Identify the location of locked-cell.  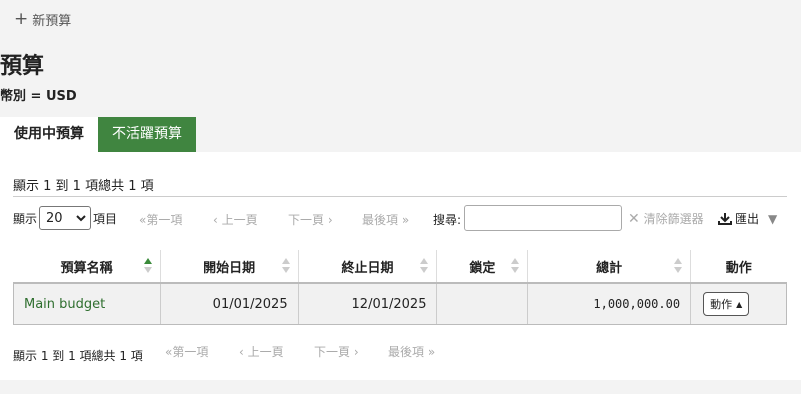
(482, 304).